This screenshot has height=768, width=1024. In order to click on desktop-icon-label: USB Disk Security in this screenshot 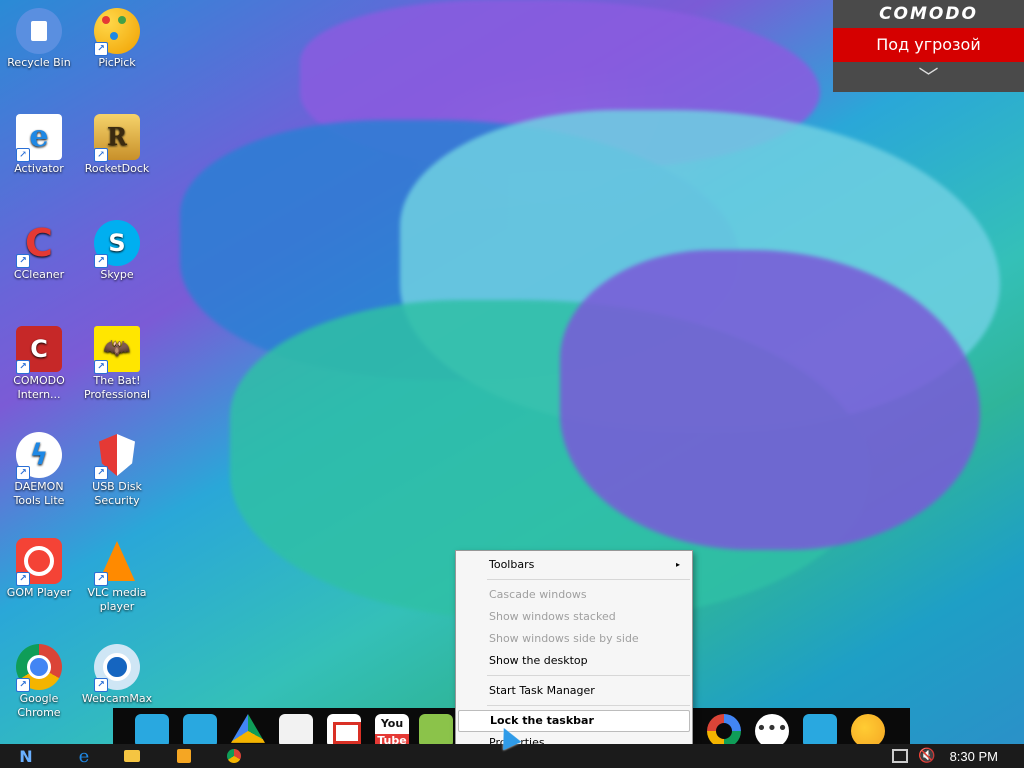, I will do `click(117, 493)`.